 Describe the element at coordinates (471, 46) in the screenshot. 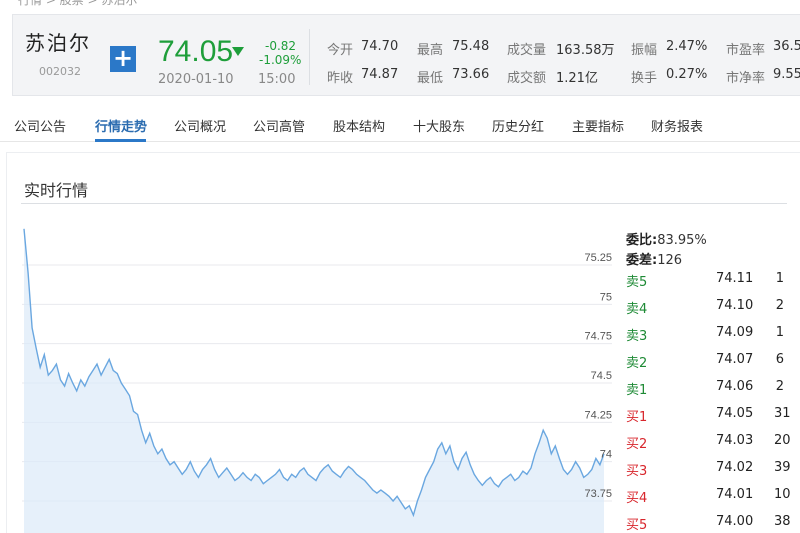

I see `high-value: 75.48` at that location.